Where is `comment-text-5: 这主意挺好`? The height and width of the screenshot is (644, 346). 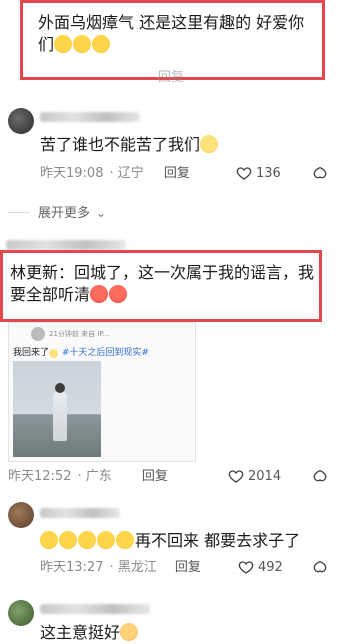
comment-text-5: 这主意挺好 is located at coordinates (185, 633).